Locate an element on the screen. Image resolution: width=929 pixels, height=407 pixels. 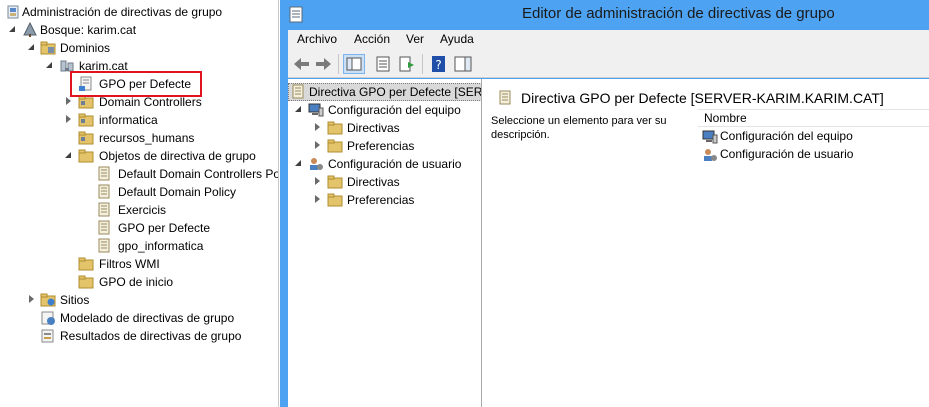
forest-icon is located at coordinates (30, 29).